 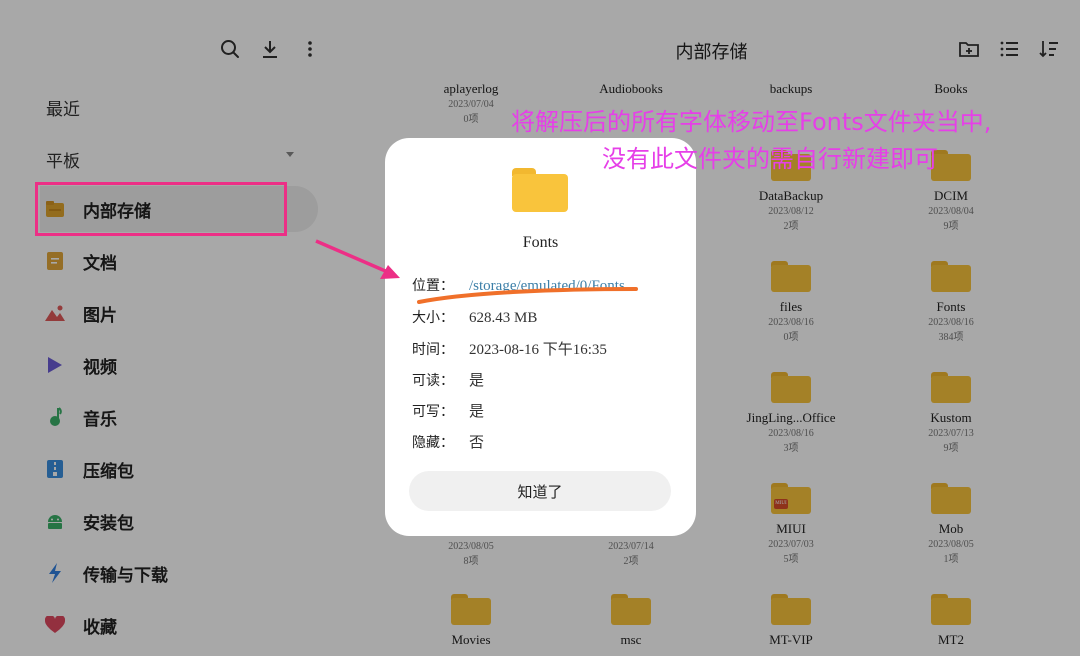 I want to click on ok-button: 知道了, so click(x=540, y=491).